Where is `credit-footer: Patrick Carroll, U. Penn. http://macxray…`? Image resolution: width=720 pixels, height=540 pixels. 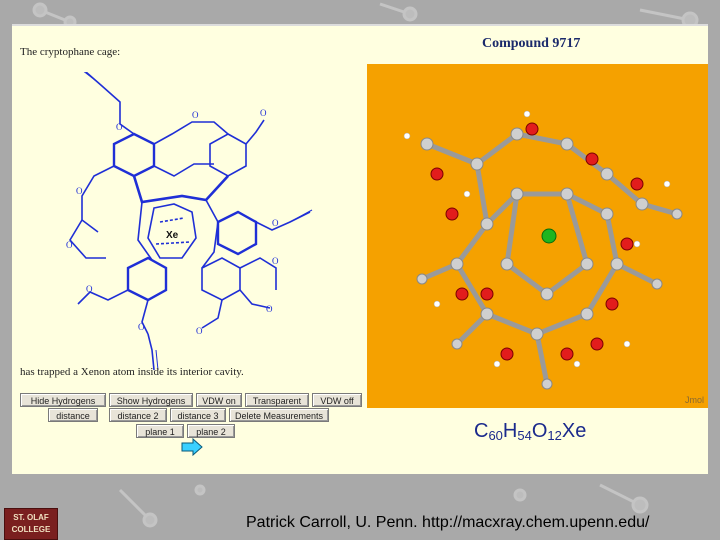 credit-footer: Patrick Carroll, U. Penn. http://macxray… is located at coordinates (448, 522).